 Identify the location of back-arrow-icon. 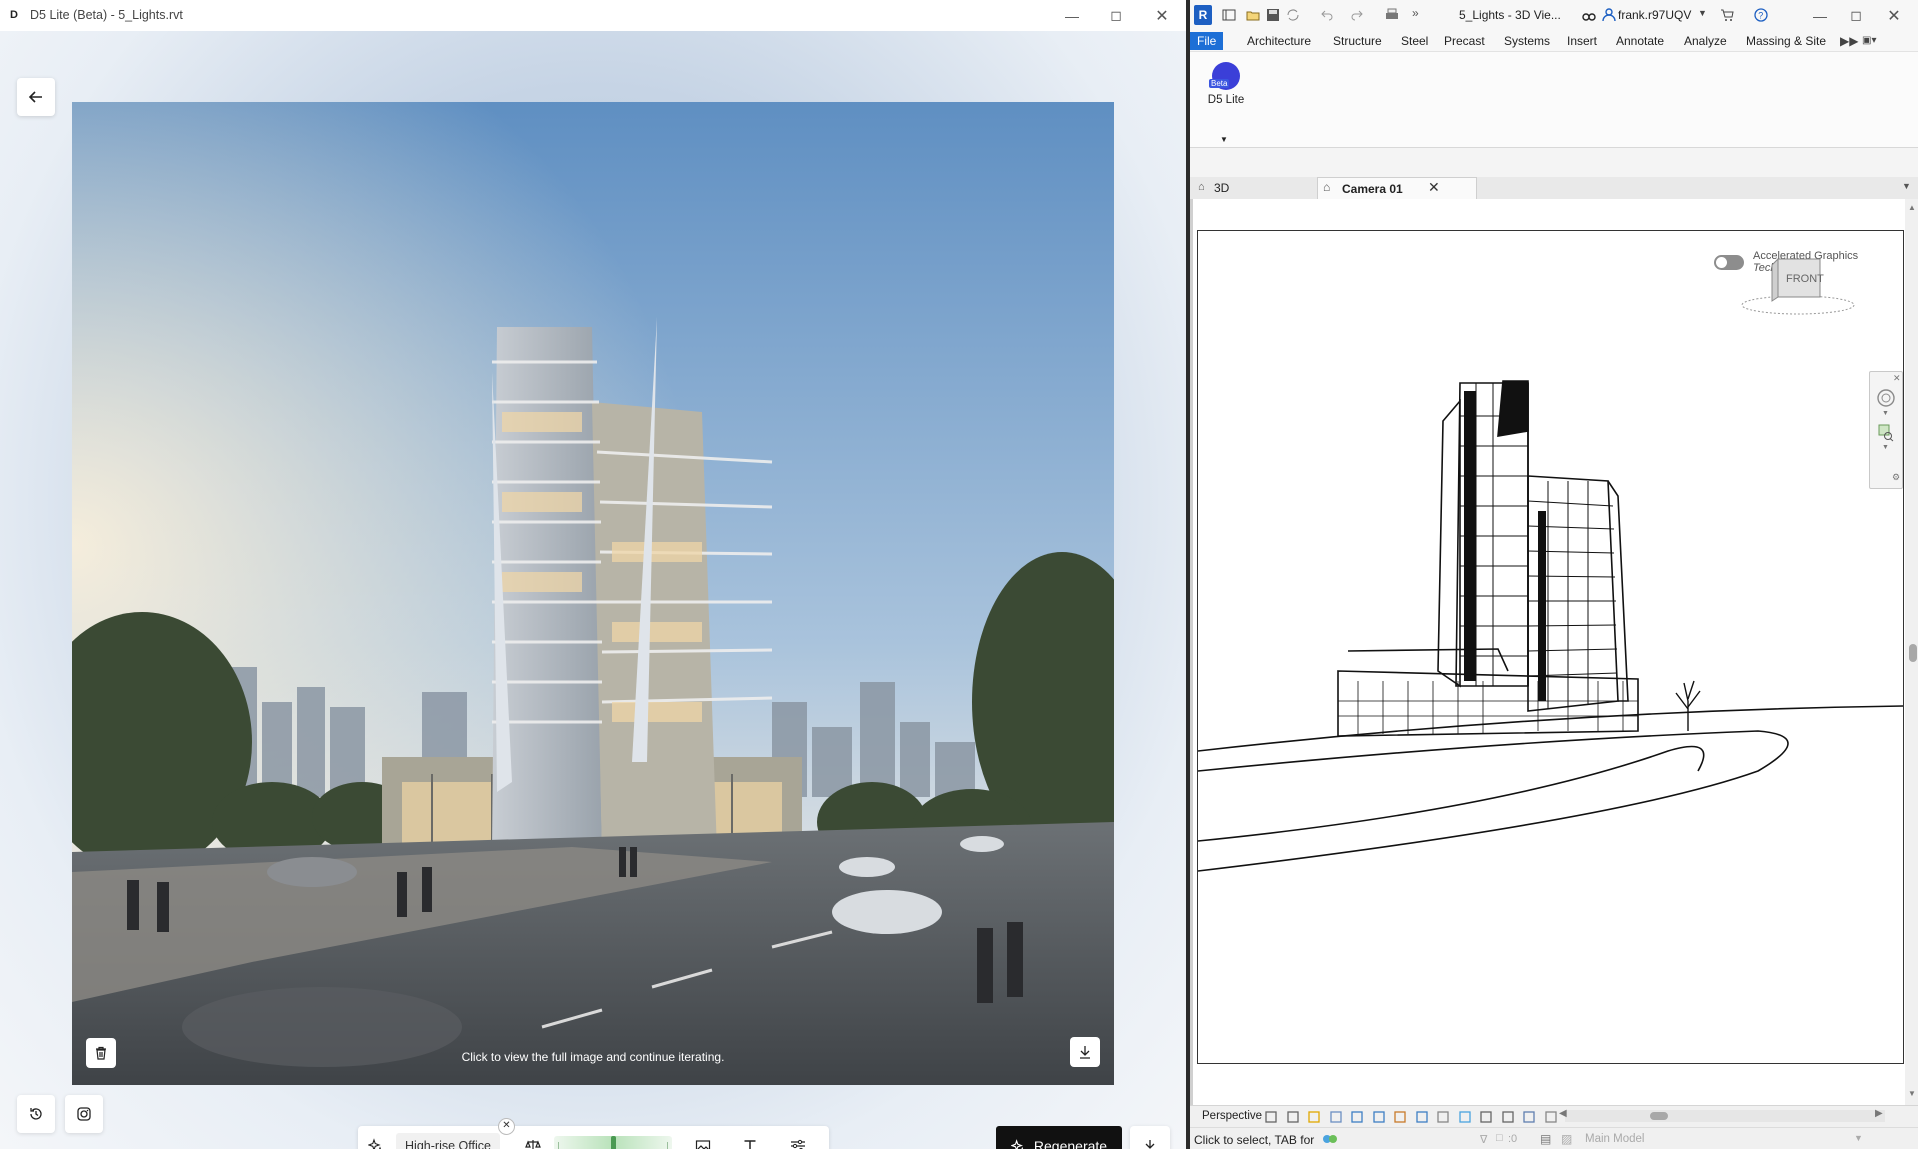
(35, 97).